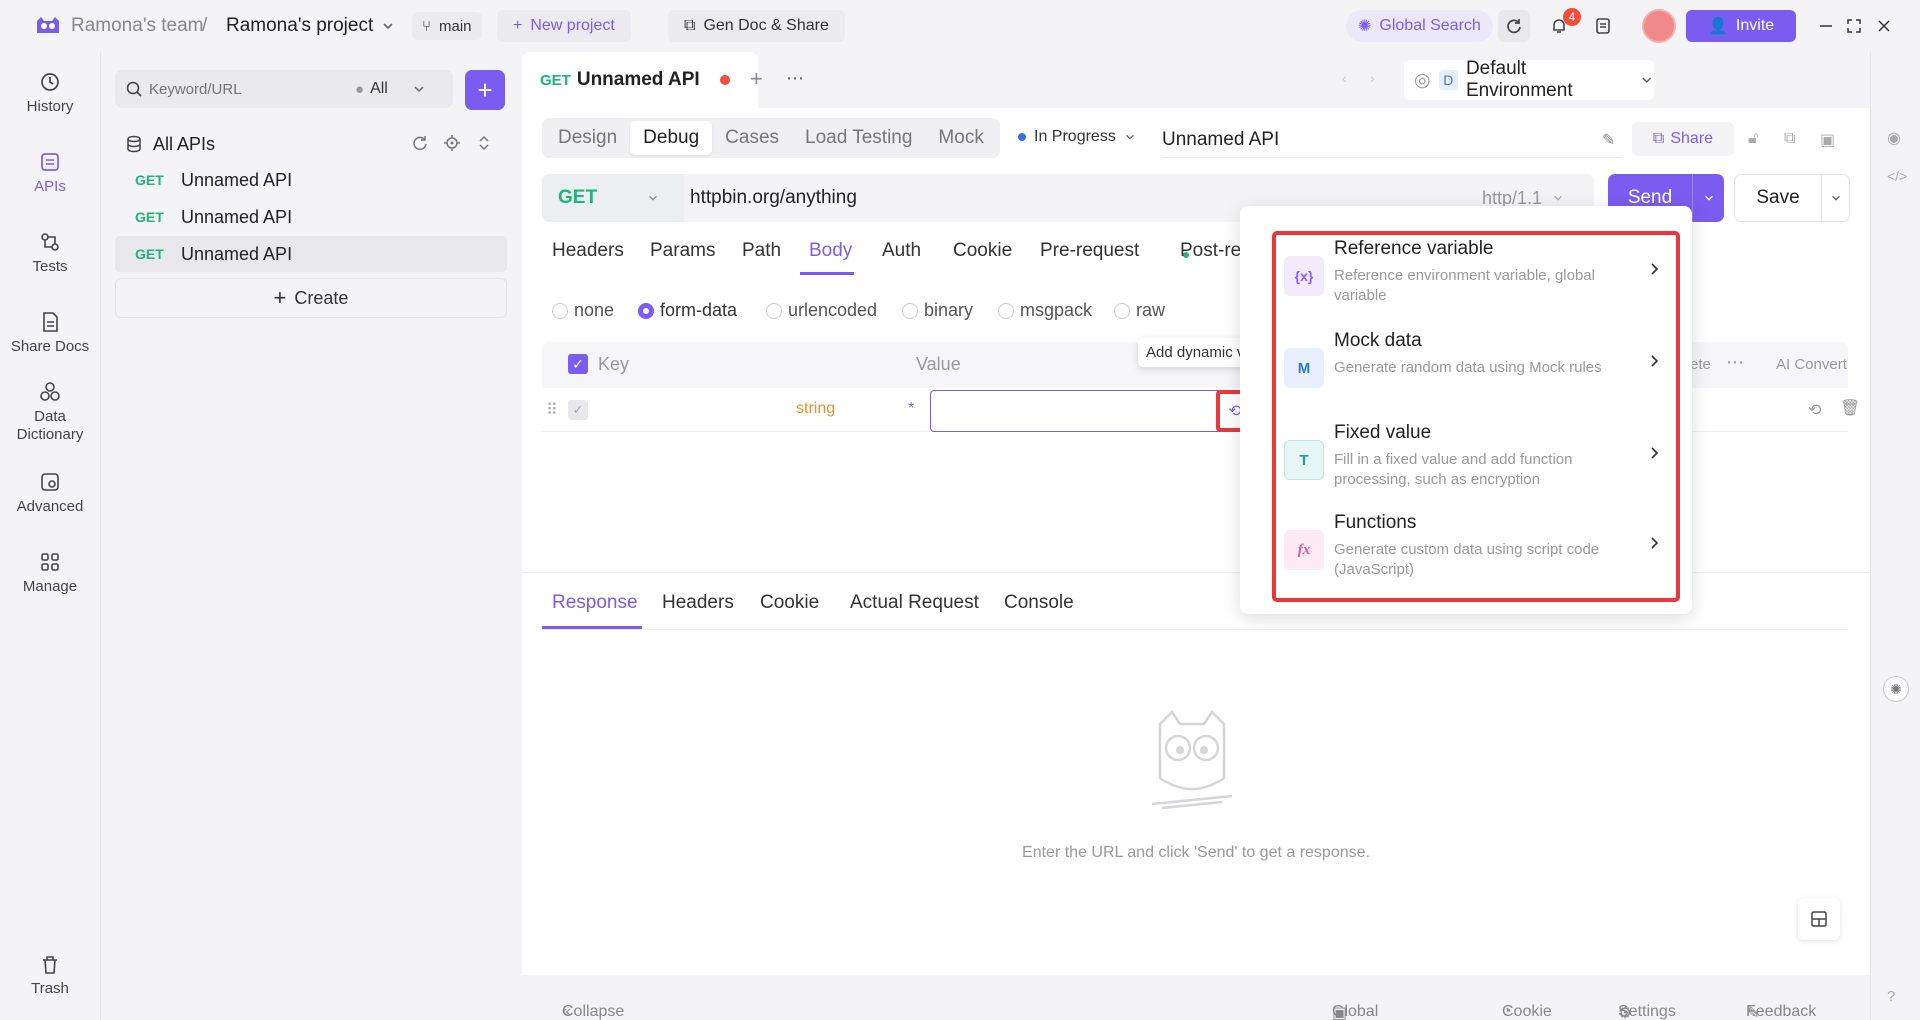  I want to click on close-icon, so click(1884, 26).